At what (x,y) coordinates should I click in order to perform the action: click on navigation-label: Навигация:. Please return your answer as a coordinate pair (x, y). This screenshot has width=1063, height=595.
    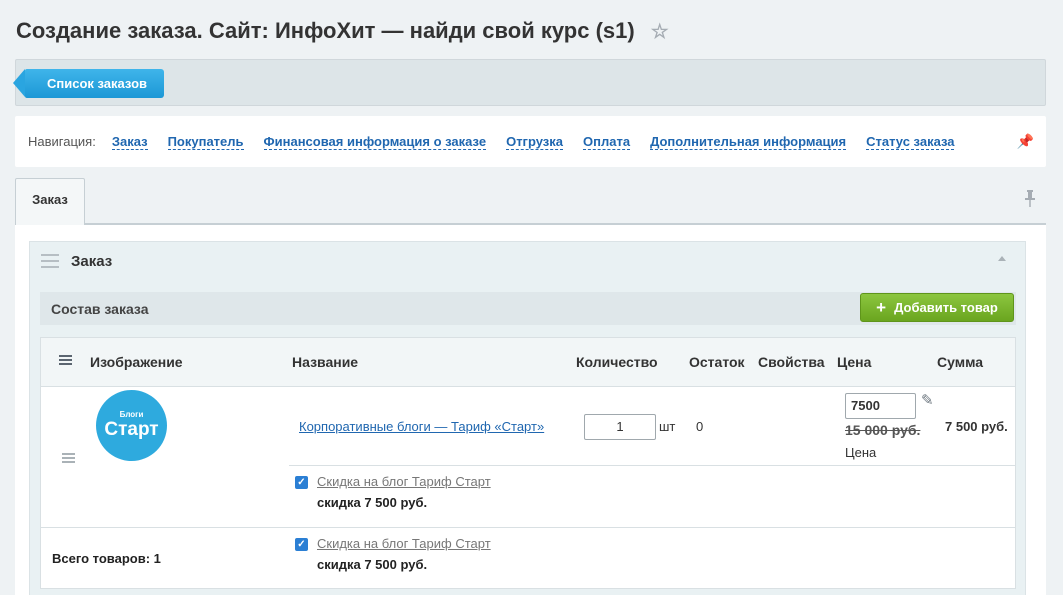
    Looking at the image, I should click on (62, 141).